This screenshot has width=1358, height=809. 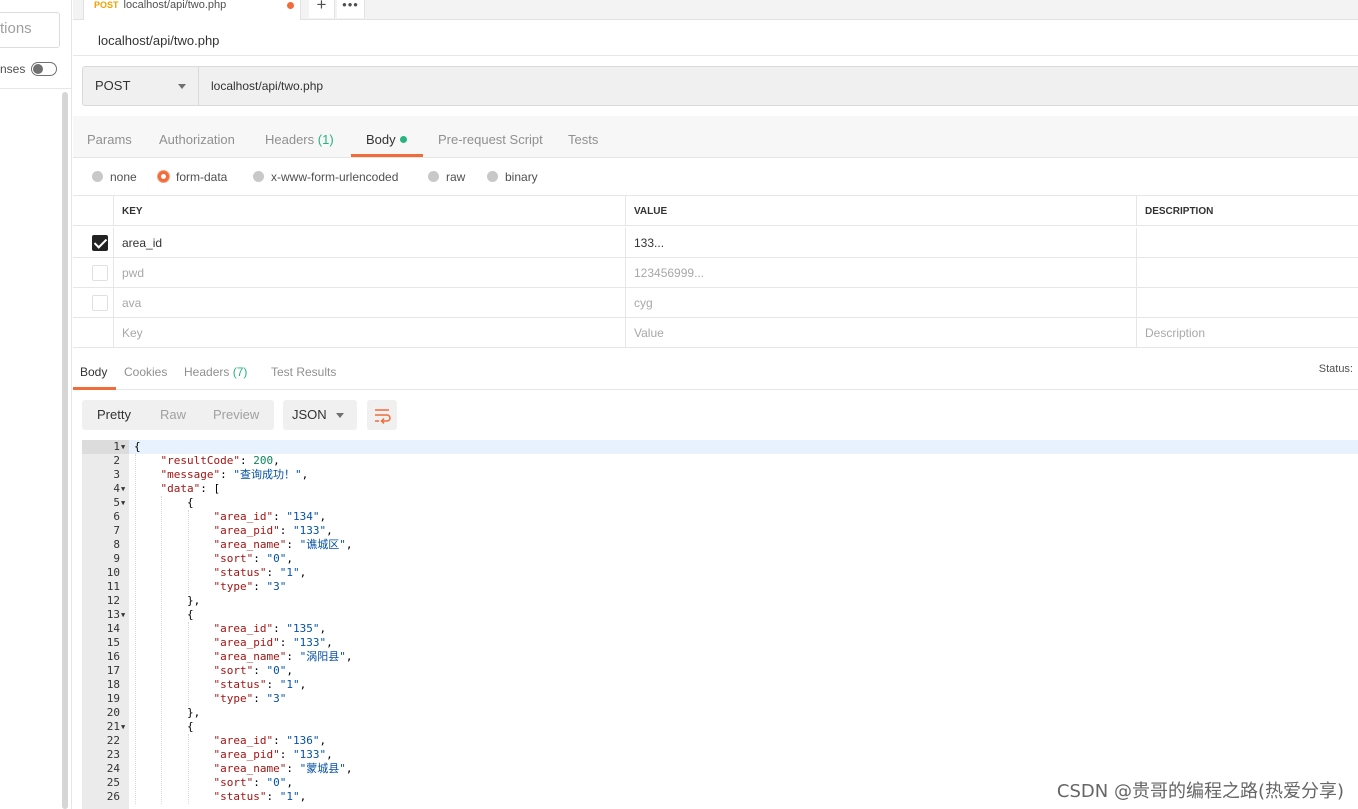 What do you see at coordinates (881, 303) in the screenshot?
I see `value-cell: cyg` at bounding box center [881, 303].